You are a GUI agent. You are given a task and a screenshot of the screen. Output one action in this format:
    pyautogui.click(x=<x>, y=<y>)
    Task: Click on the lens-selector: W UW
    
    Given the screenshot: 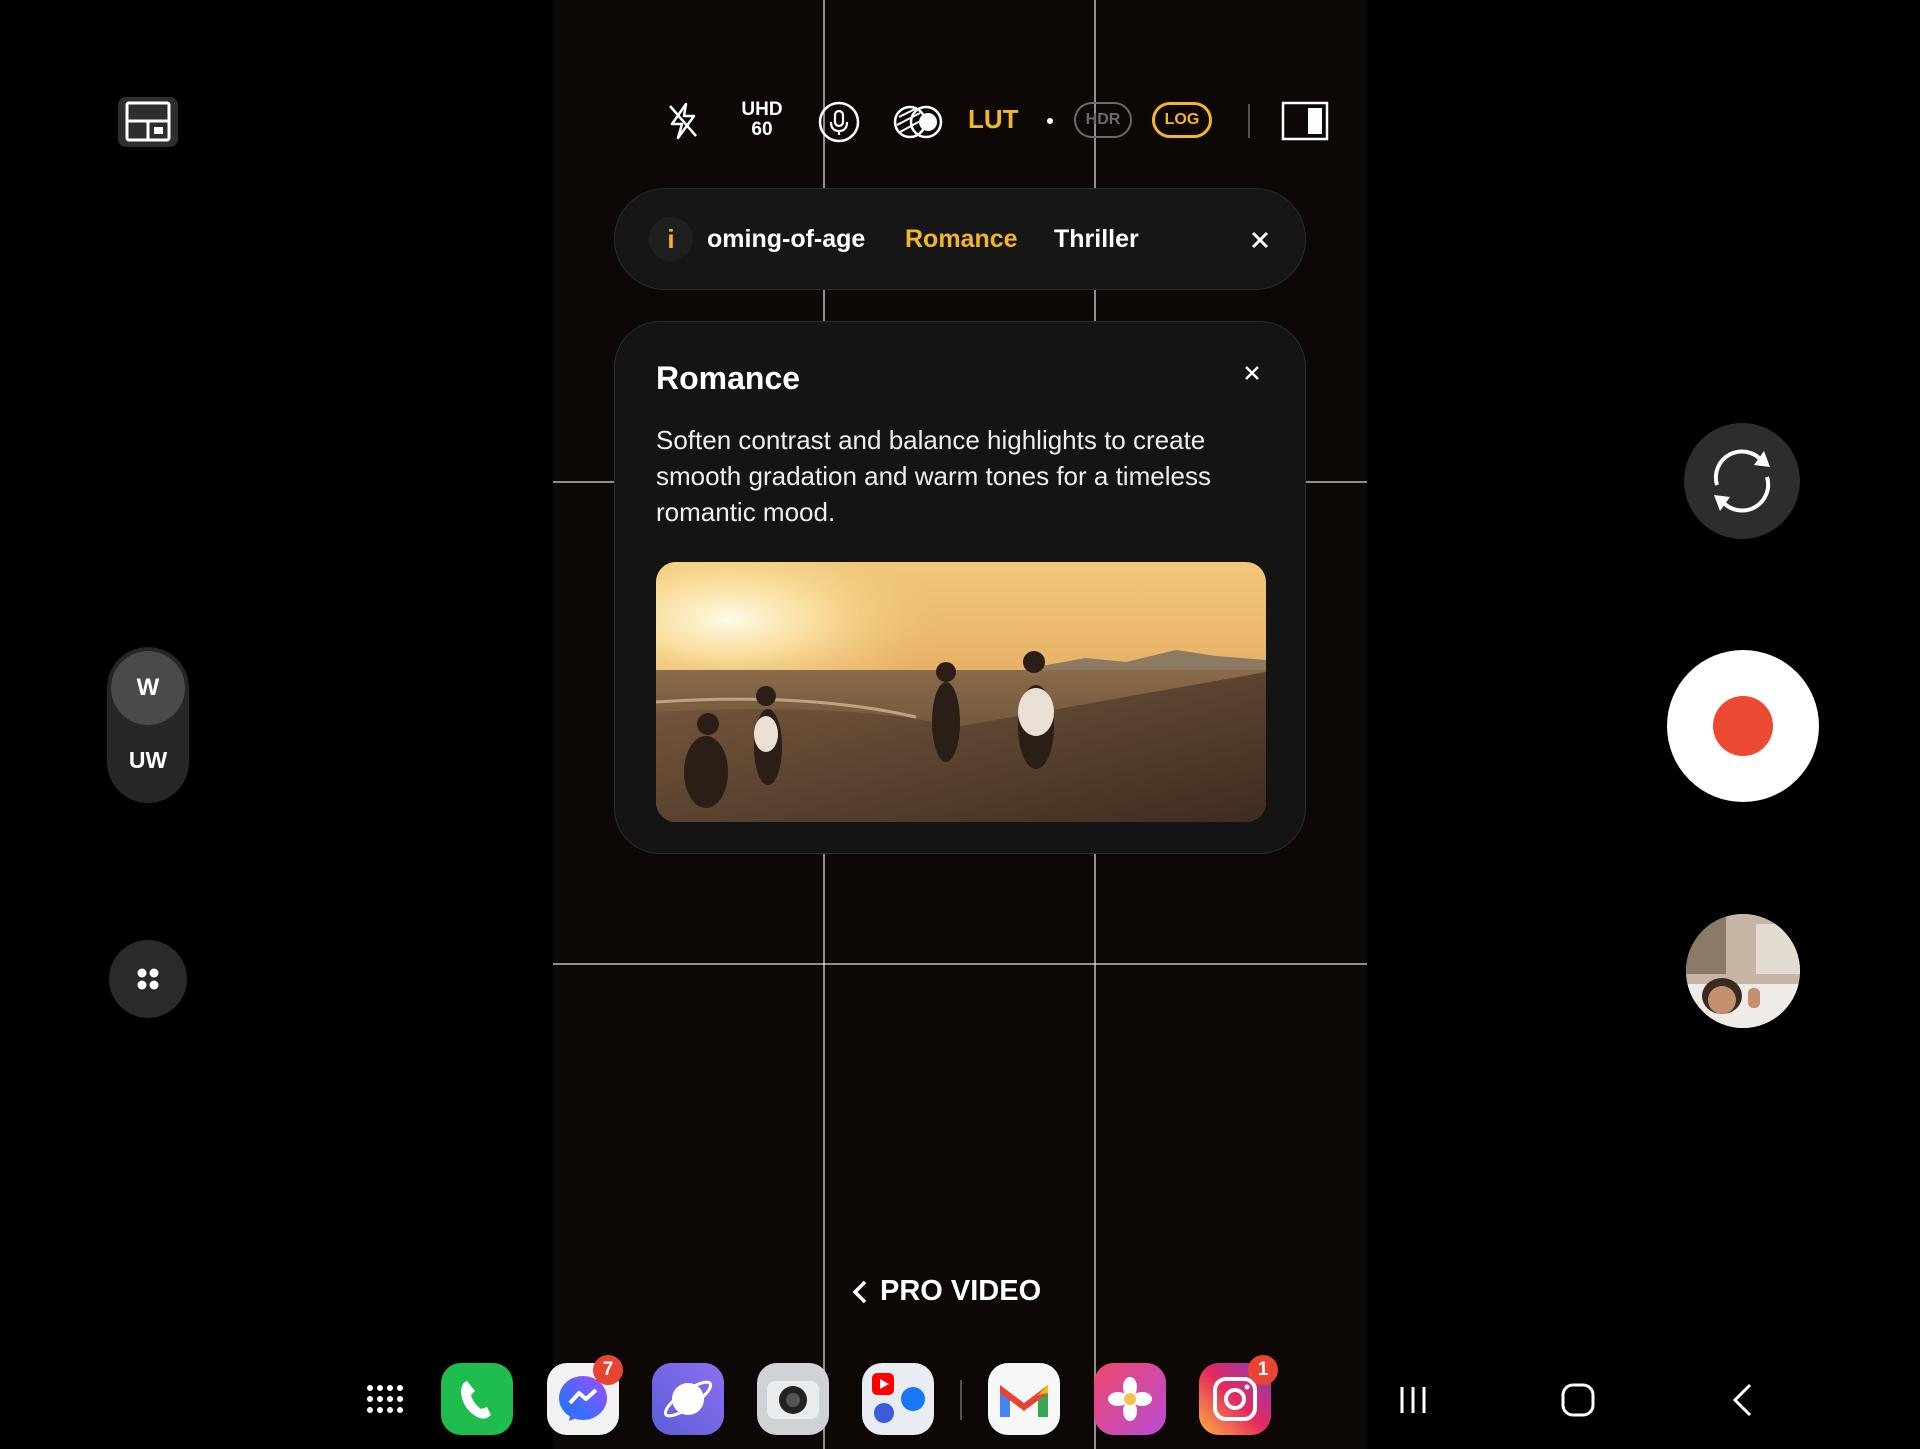 What is the action you would take?
    pyautogui.click(x=148, y=725)
    